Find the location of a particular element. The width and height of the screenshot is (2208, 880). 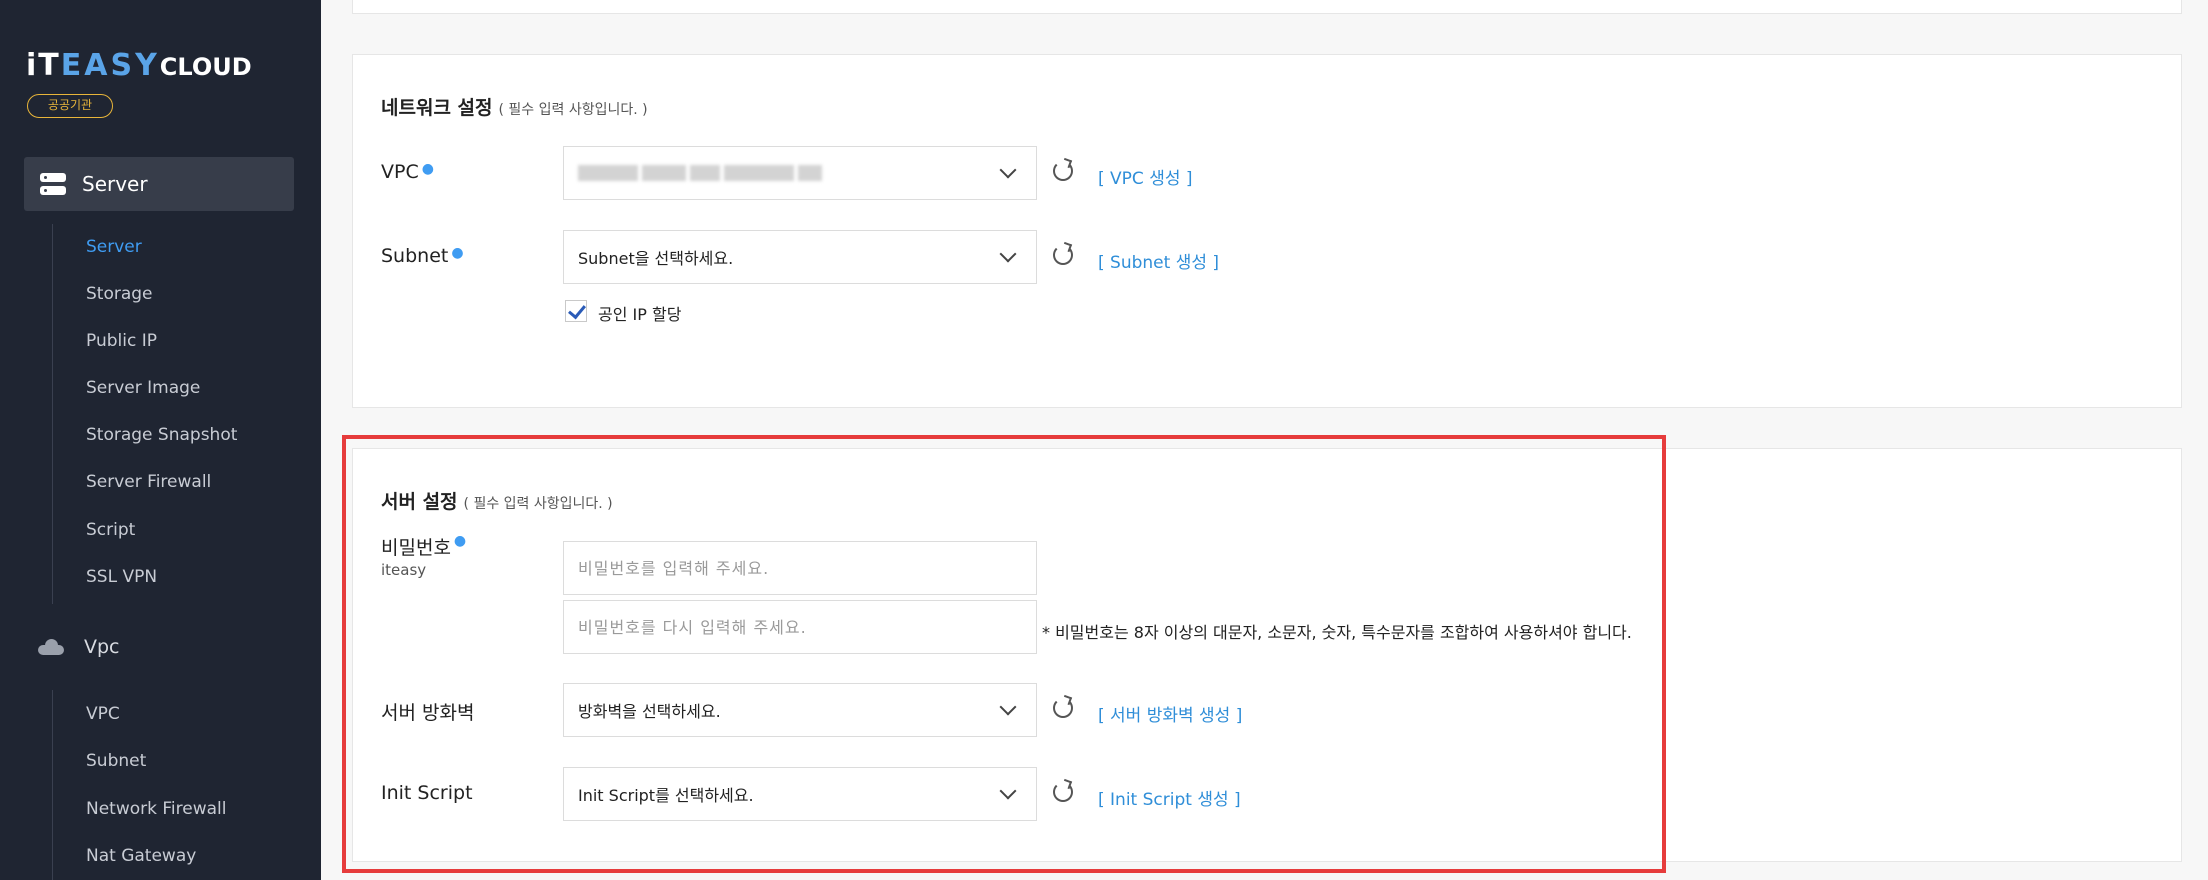

sidebar-menu-vpc: Vpc is located at coordinates (79, 647).